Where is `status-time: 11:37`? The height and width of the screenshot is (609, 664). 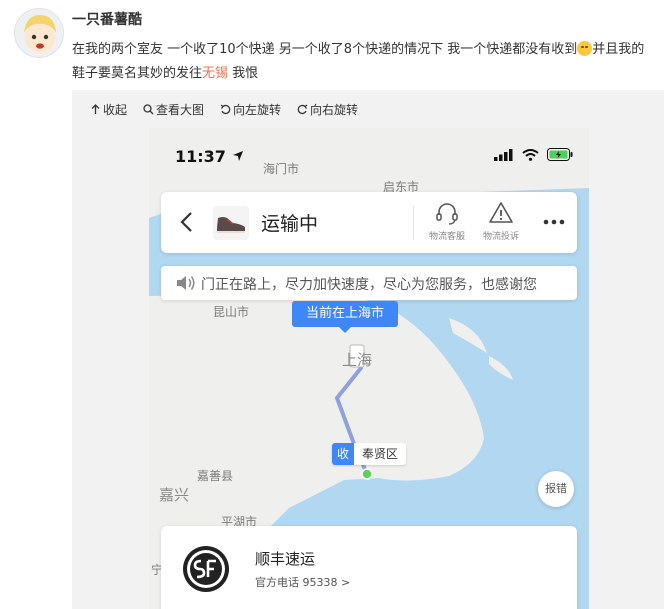
status-time: 11:37 is located at coordinates (209, 156).